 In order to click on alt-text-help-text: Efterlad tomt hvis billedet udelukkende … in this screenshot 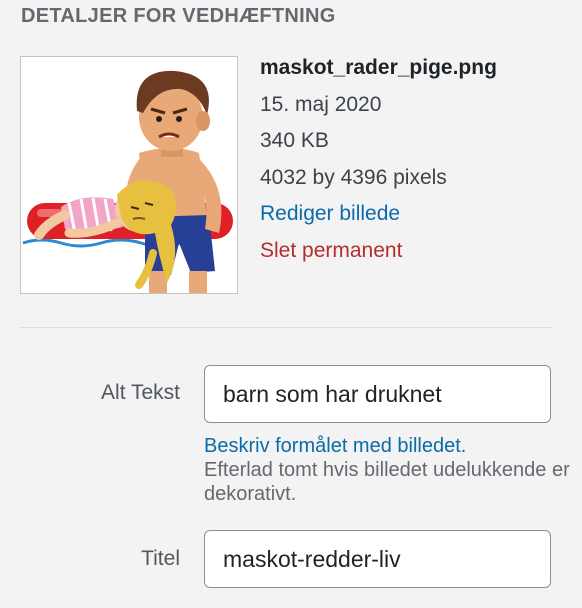, I will do `click(387, 482)`.